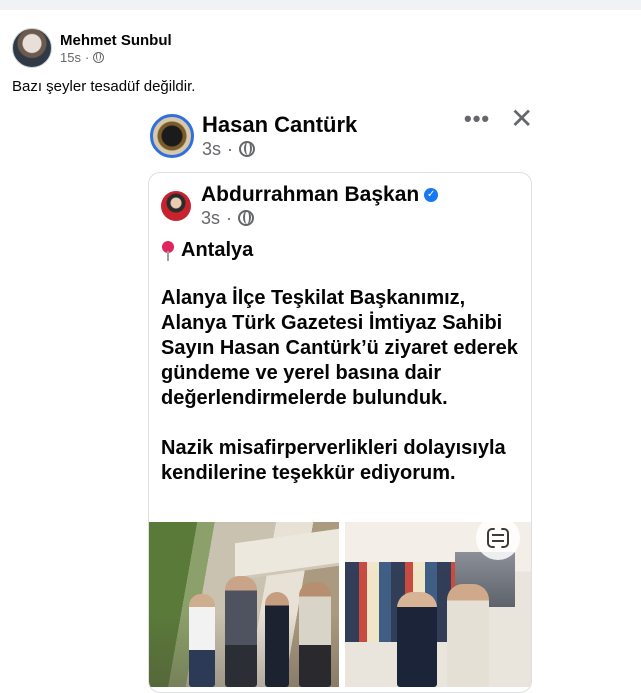 Image resolution: width=641 pixels, height=693 pixels. What do you see at coordinates (212, 149) in the screenshot?
I see `shared-timestamp: 3s` at bounding box center [212, 149].